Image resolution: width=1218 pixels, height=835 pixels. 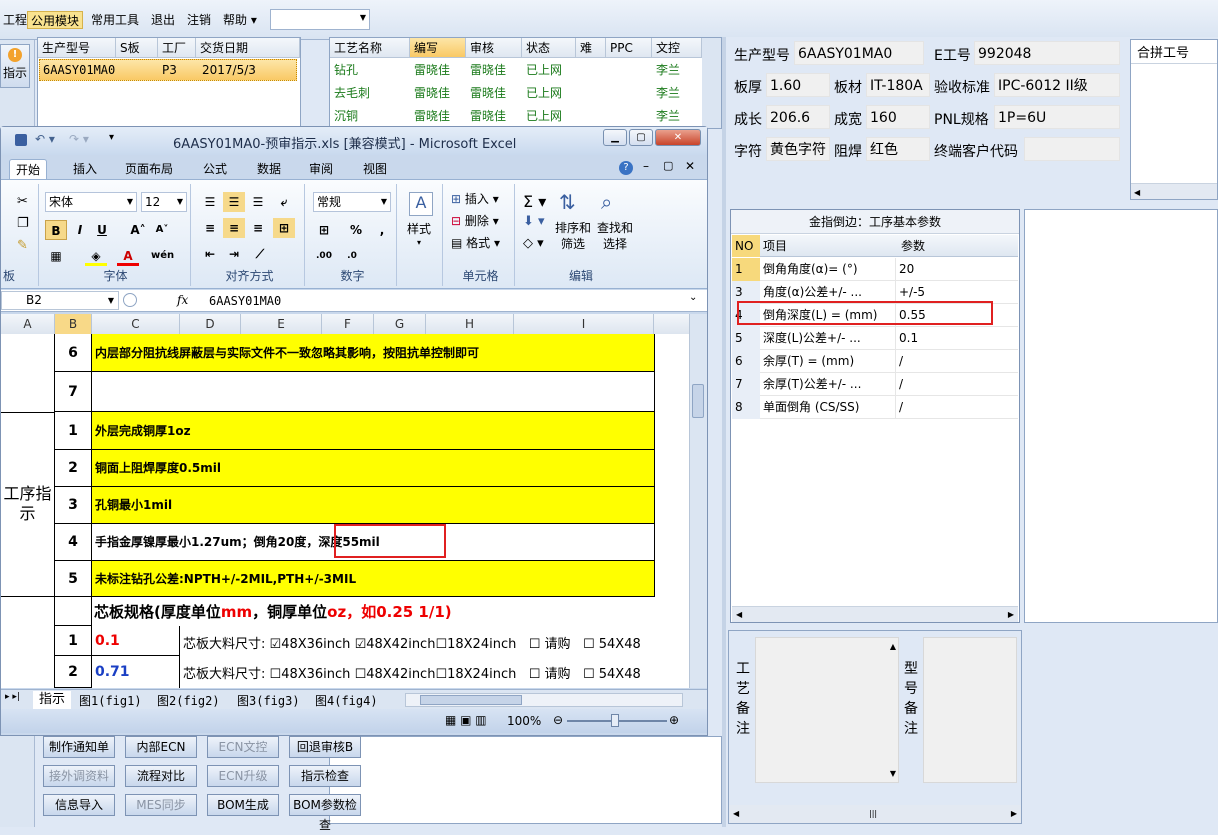 What do you see at coordinates (149, 169) in the screenshot?
I see `tab-page-layout: 页面布局` at bounding box center [149, 169].